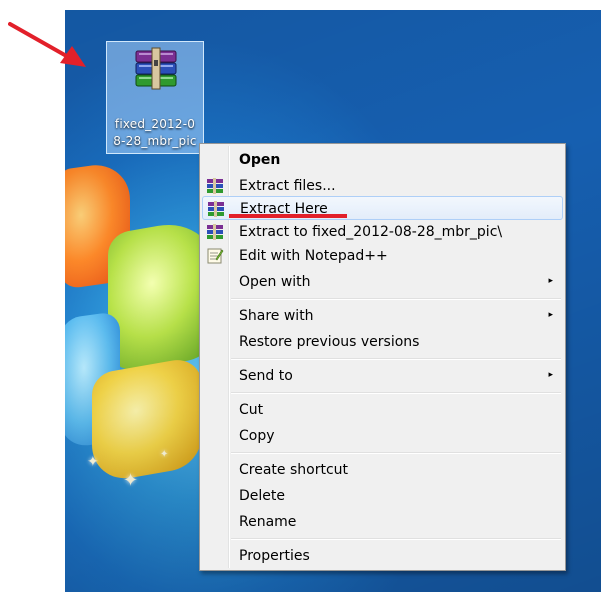 Image resolution: width=601 pixels, height=592 pixels. What do you see at coordinates (382, 376) in the screenshot?
I see `menu-item-send-to: Send to ▸` at bounding box center [382, 376].